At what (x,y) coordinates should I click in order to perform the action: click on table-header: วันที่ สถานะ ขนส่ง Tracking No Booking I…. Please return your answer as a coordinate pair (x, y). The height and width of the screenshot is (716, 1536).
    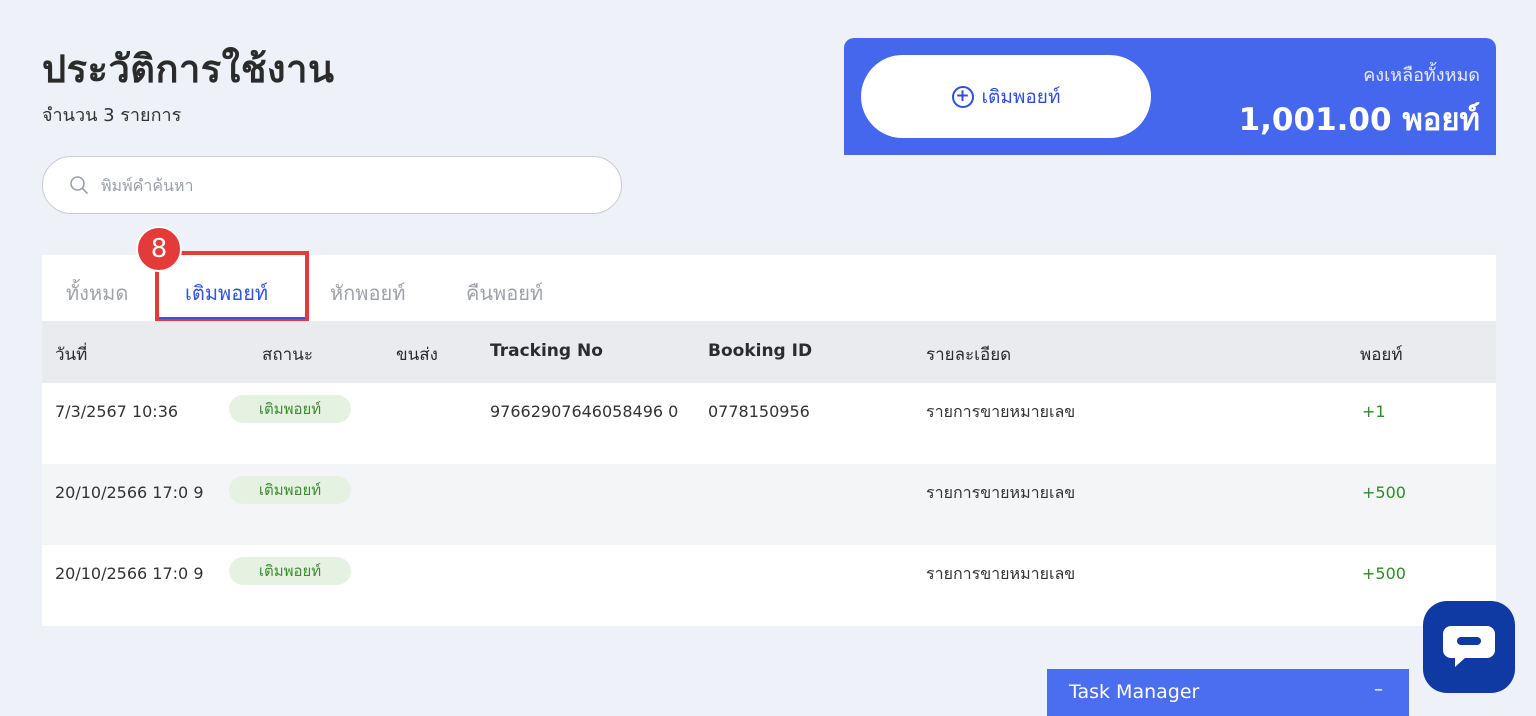
    Looking at the image, I should click on (769, 352).